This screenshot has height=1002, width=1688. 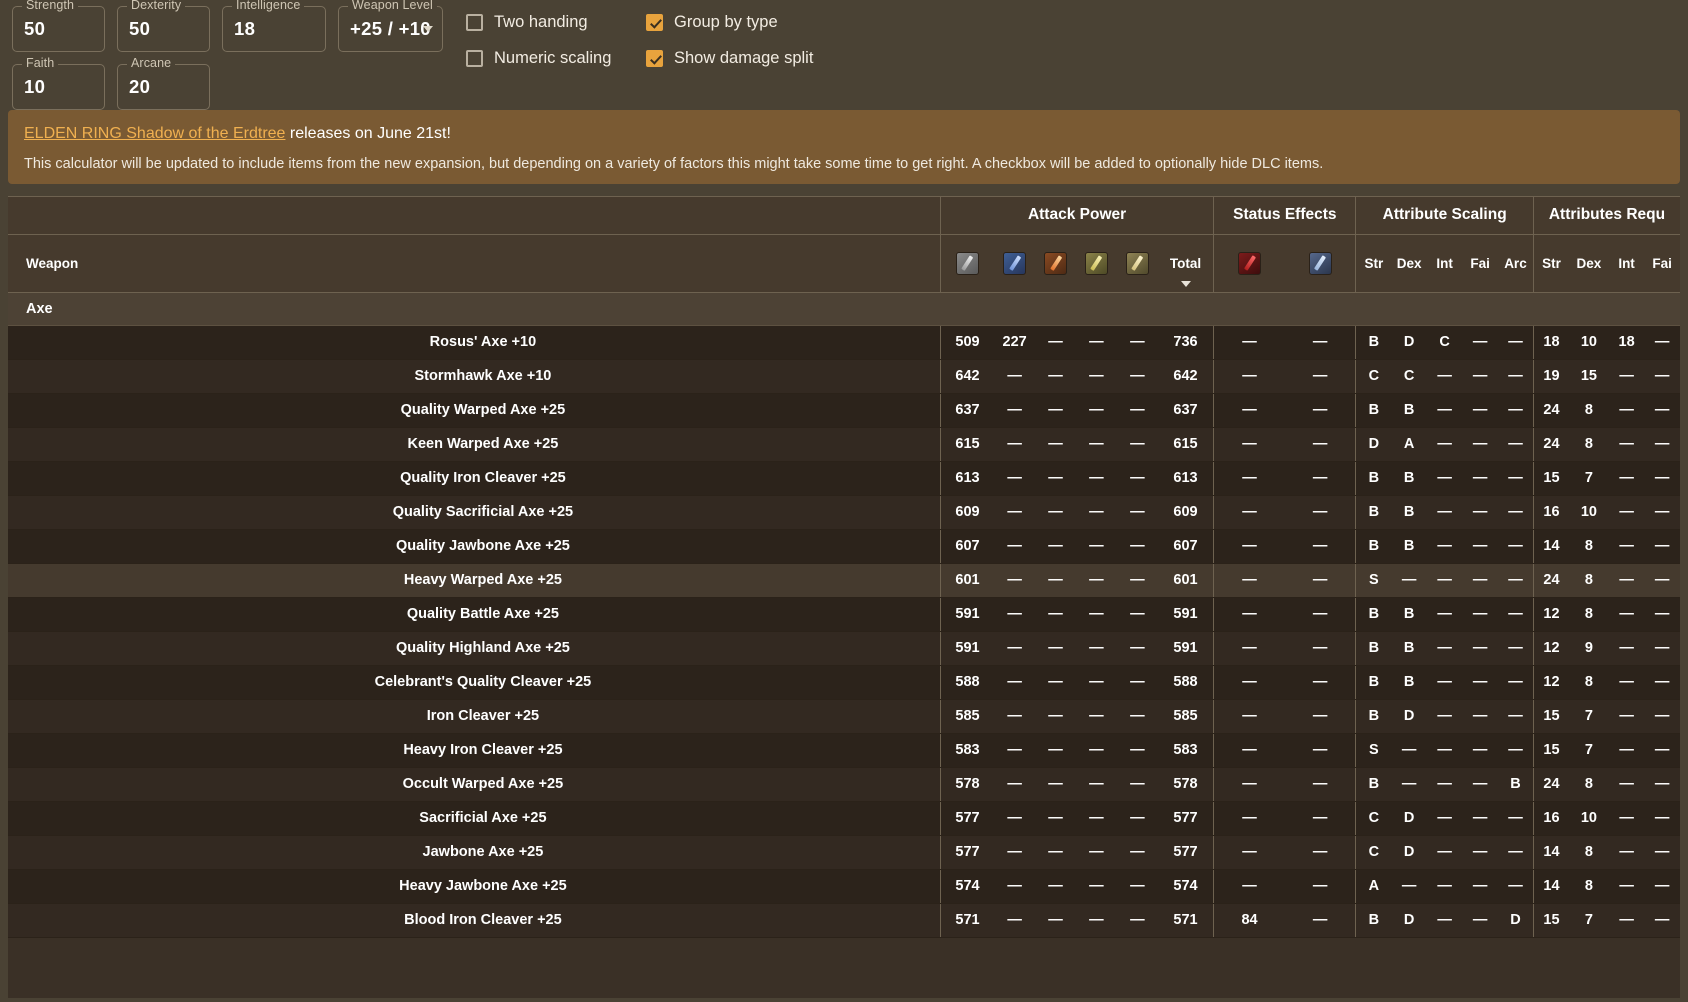 What do you see at coordinates (1320, 614) in the screenshot?
I see `cell-frost-status: —` at bounding box center [1320, 614].